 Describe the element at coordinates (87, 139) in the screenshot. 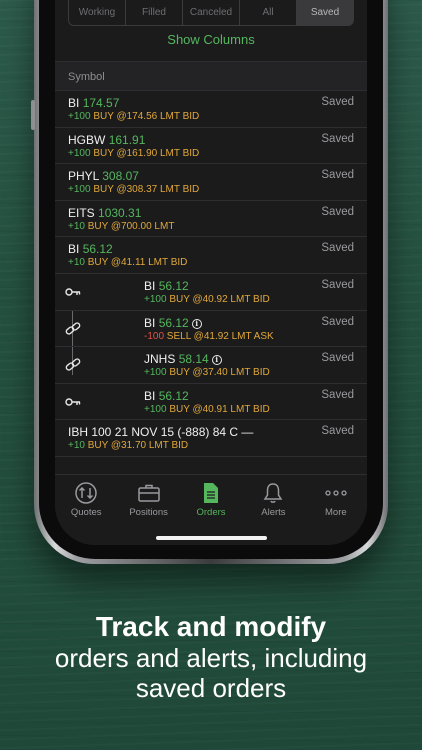

I see `order-symbol: HGBW` at that location.